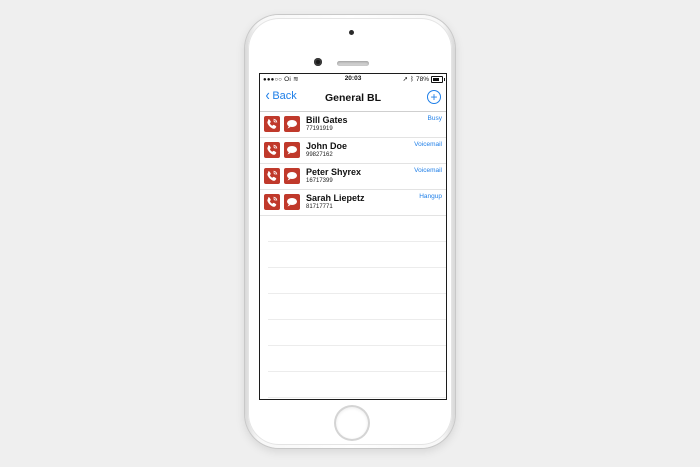  I want to click on contact-number: 16717399, so click(319, 181).